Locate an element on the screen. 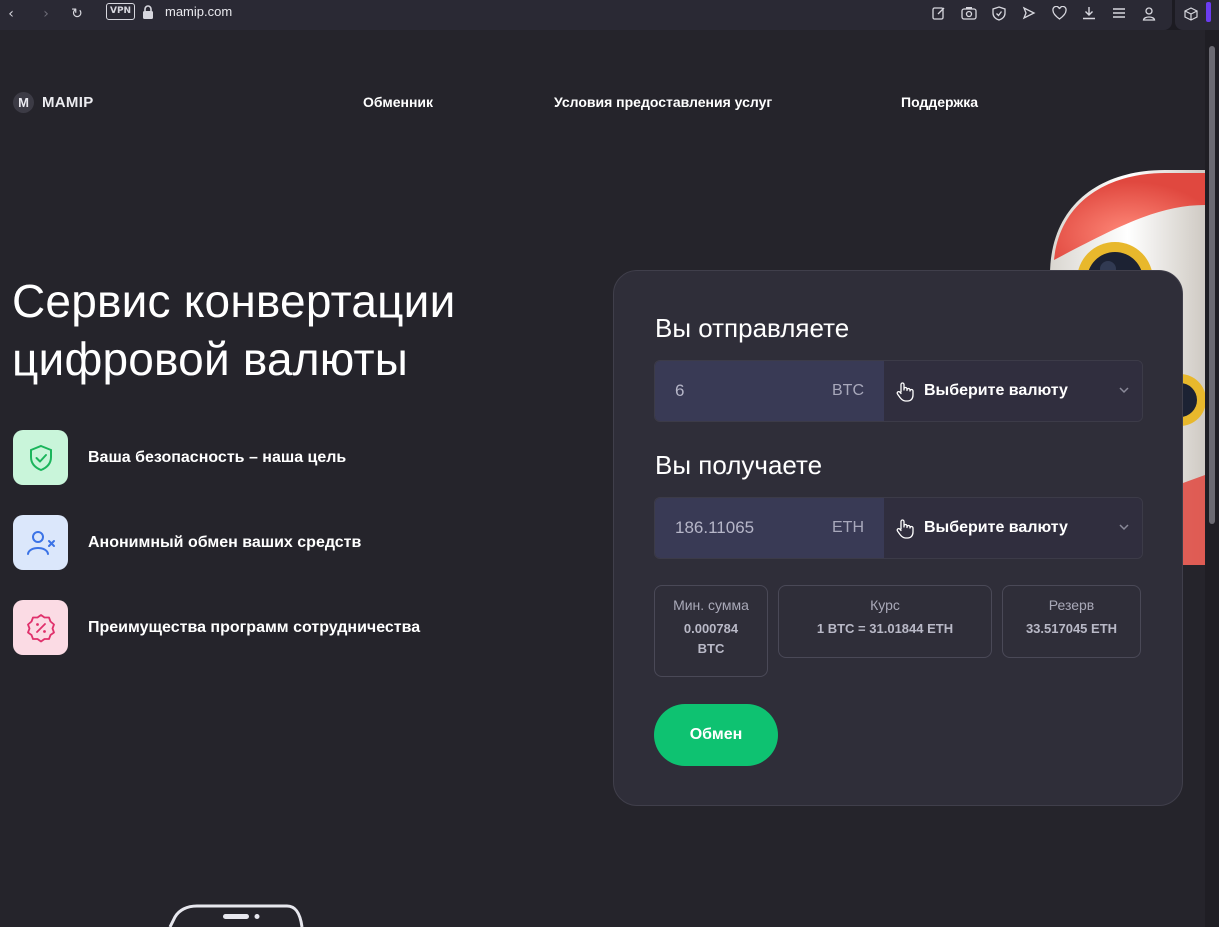  receive-select-label: Выберите валюту is located at coordinates (996, 527).